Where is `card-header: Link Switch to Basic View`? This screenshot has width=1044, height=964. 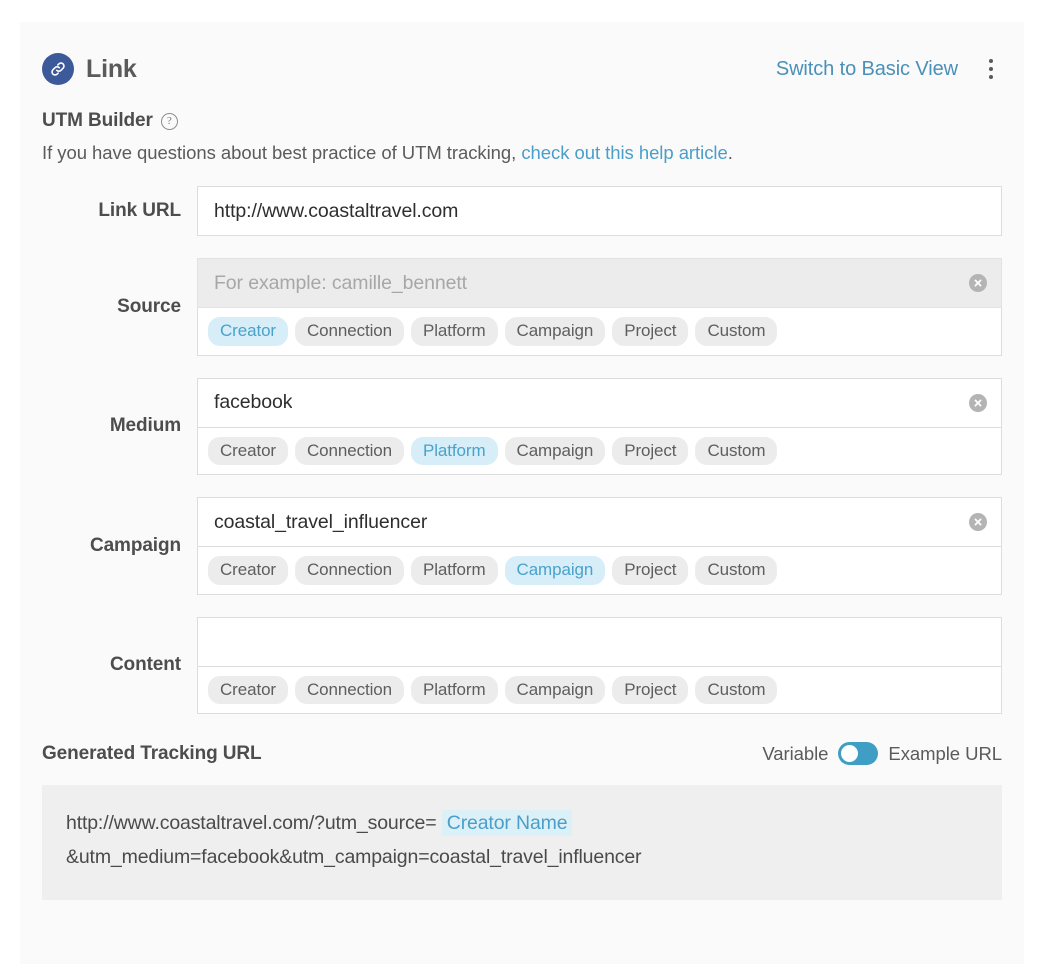 card-header: Link Switch to Basic View is located at coordinates (522, 53).